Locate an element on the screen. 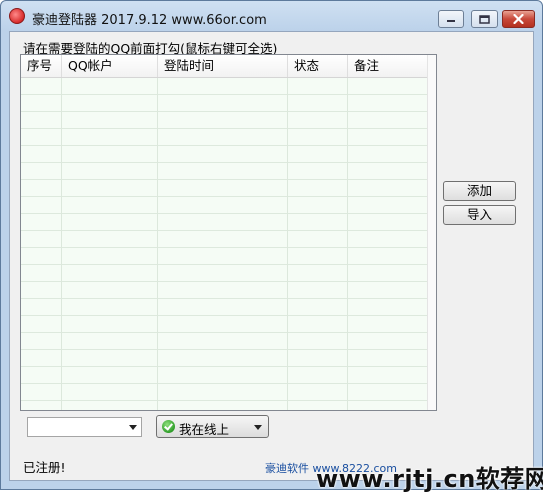  import-button: 导入 is located at coordinates (479, 215).